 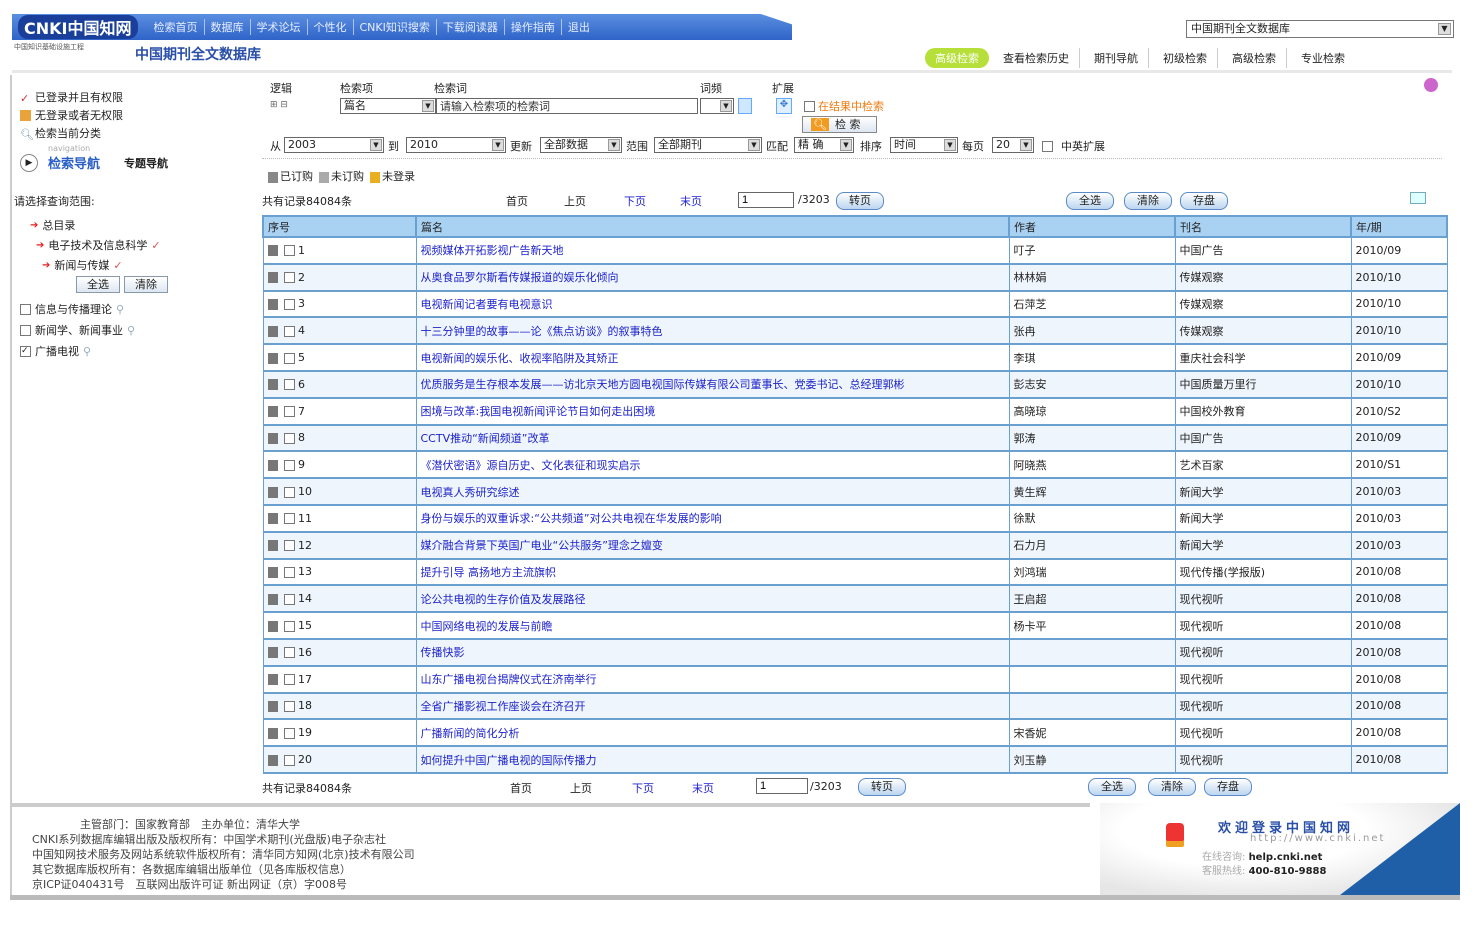 What do you see at coordinates (509, 760) in the screenshot?
I see `article-title-link: 如何提升中国广播电视的国际传播力` at bounding box center [509, 760].